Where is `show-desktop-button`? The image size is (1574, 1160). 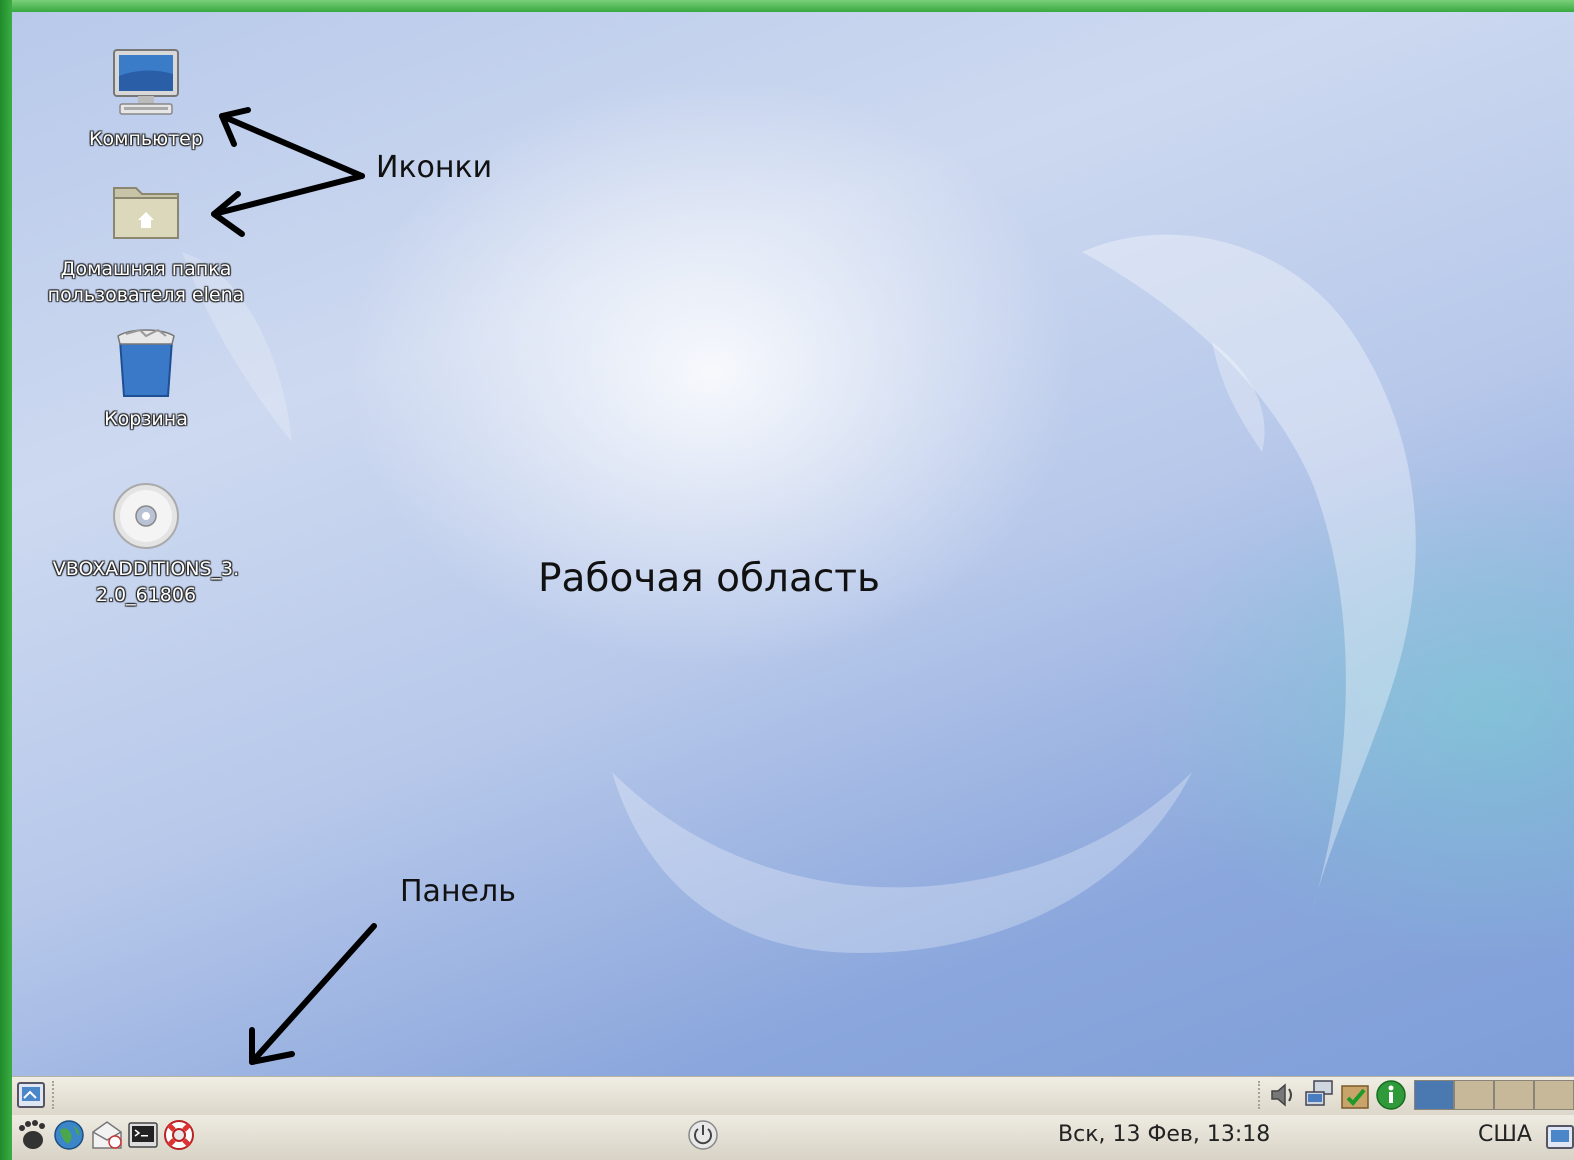 show-desktop-button is located at coordinates (31, 1095).